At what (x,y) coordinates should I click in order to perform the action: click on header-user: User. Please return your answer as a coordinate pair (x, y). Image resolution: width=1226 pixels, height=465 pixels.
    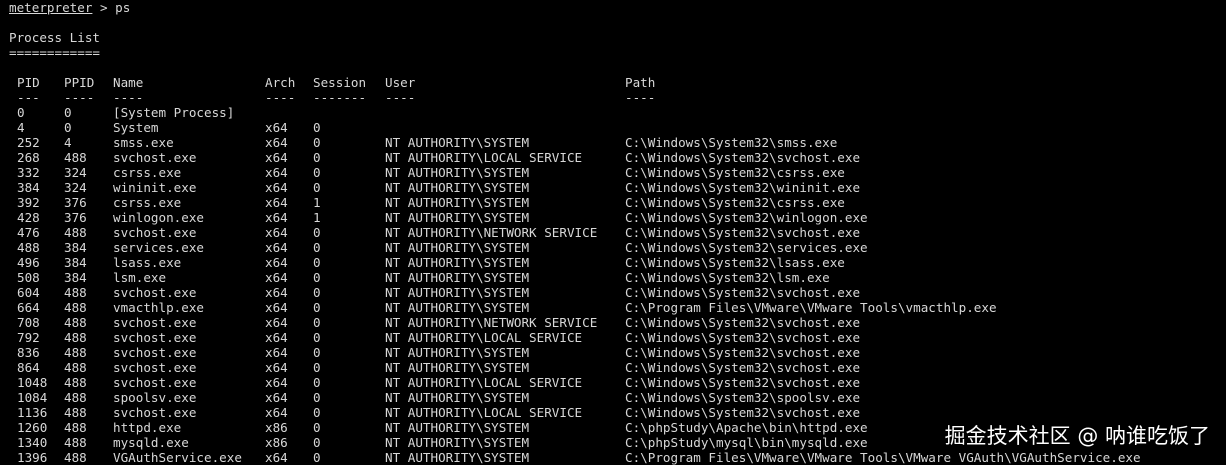
    Looking at the image, I should click on (400, 82).